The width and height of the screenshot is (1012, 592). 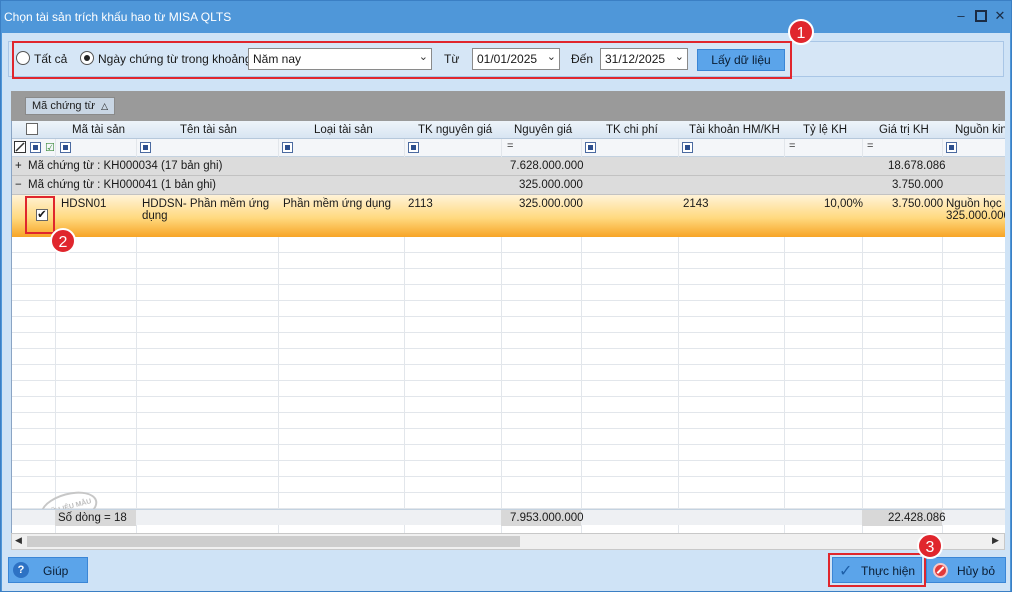 What do you see at coordinates (32, 130) in the screenshot?
I see `select-all-checkbox` at bounding box center [32, 130].